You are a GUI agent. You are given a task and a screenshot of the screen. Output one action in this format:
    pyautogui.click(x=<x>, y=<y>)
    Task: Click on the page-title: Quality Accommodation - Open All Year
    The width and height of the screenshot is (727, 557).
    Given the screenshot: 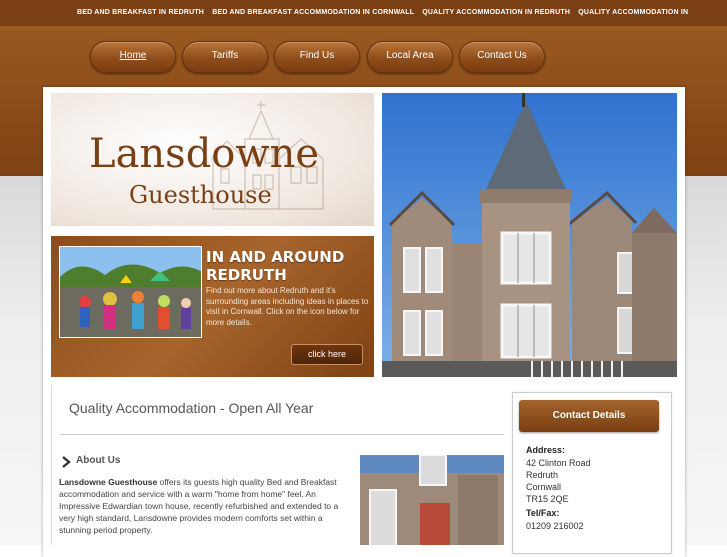 What is the action you would take?
    pyautogui.click(x=191, y=408)
    